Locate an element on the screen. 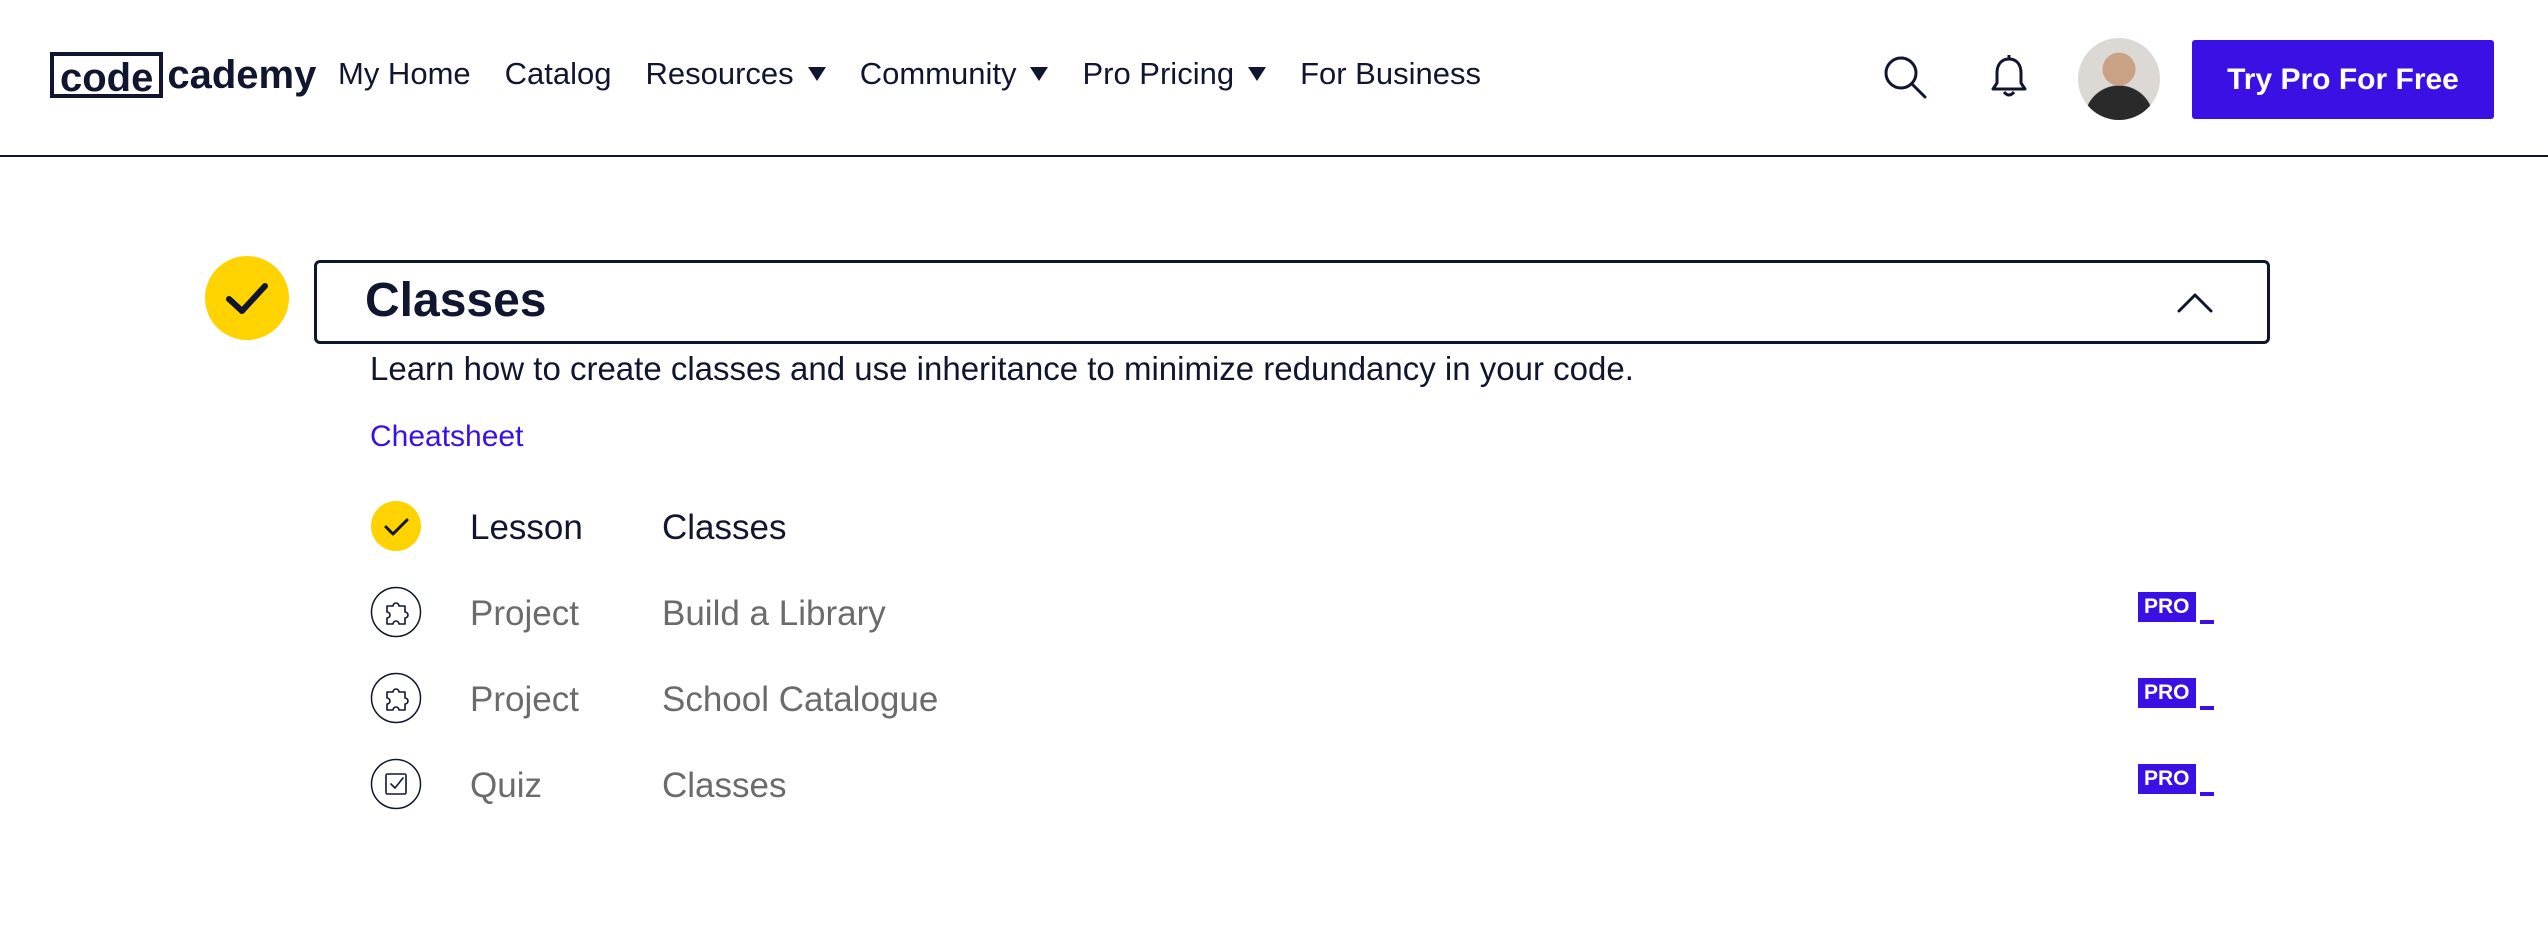 The width and height of the screenshot is (2548, 942). nav-my-home: My Home is located at coordinates (404, 74).